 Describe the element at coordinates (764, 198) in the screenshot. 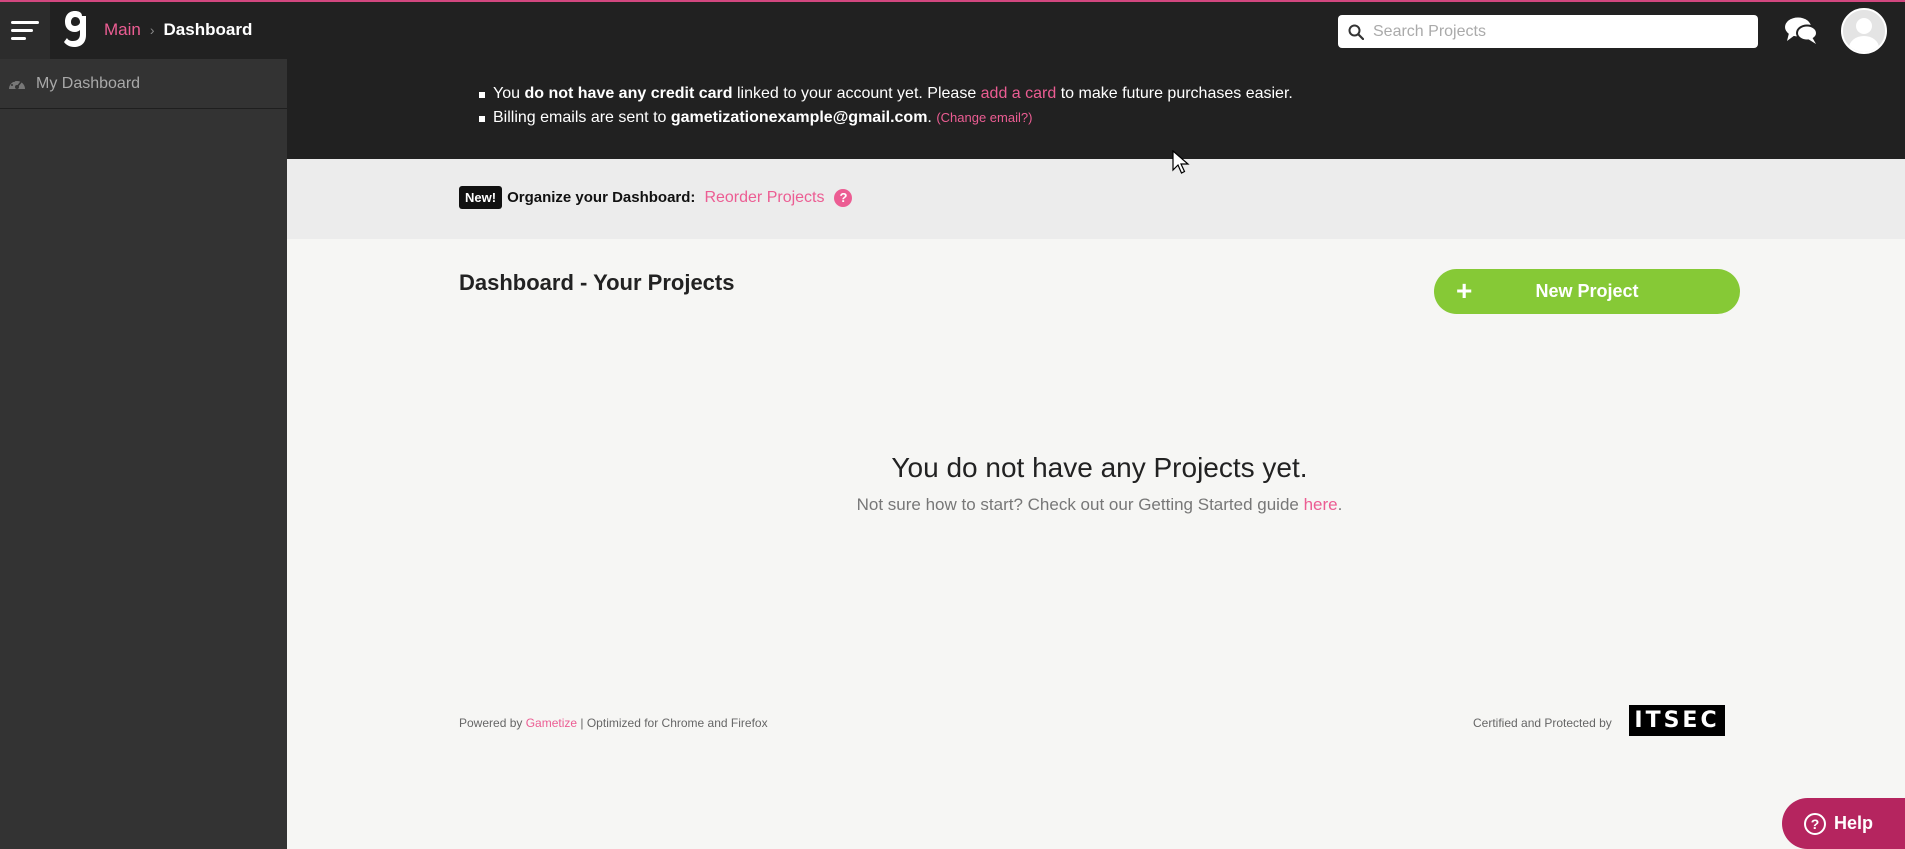

I see `reorder-projects-link: Reorder Projects` at that location.